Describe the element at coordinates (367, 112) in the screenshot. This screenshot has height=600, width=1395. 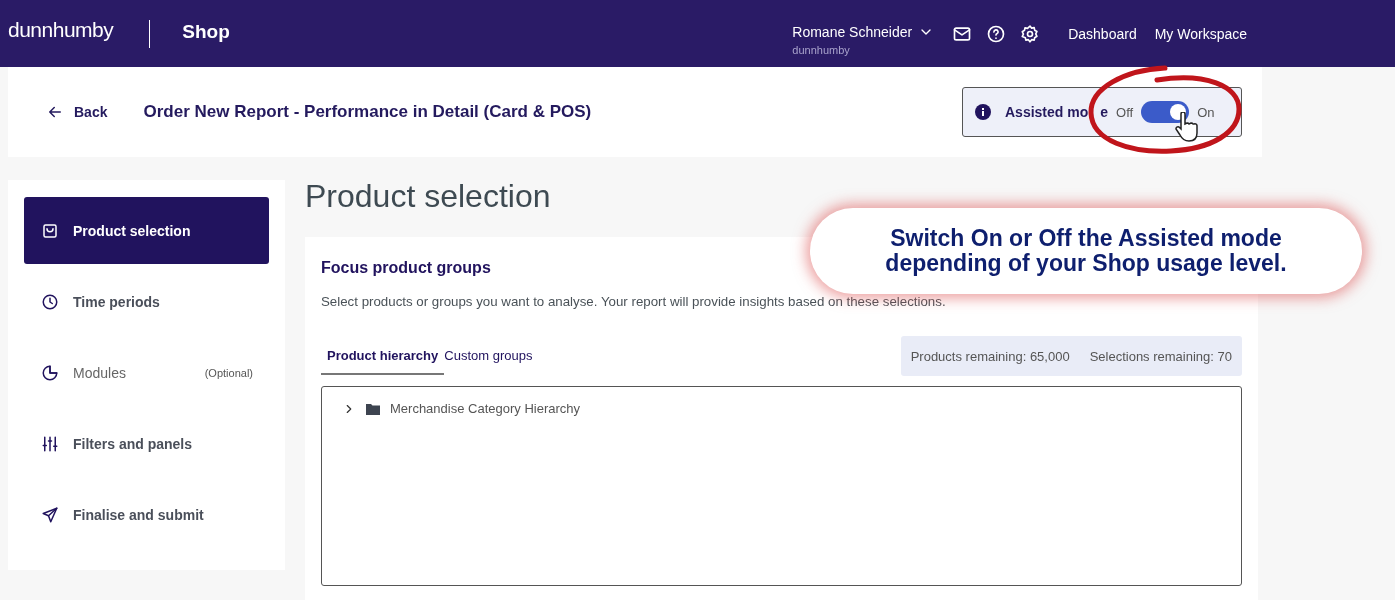
I see `page-title: Order New Report - Performance in Detail (Card & POS)` at that location.